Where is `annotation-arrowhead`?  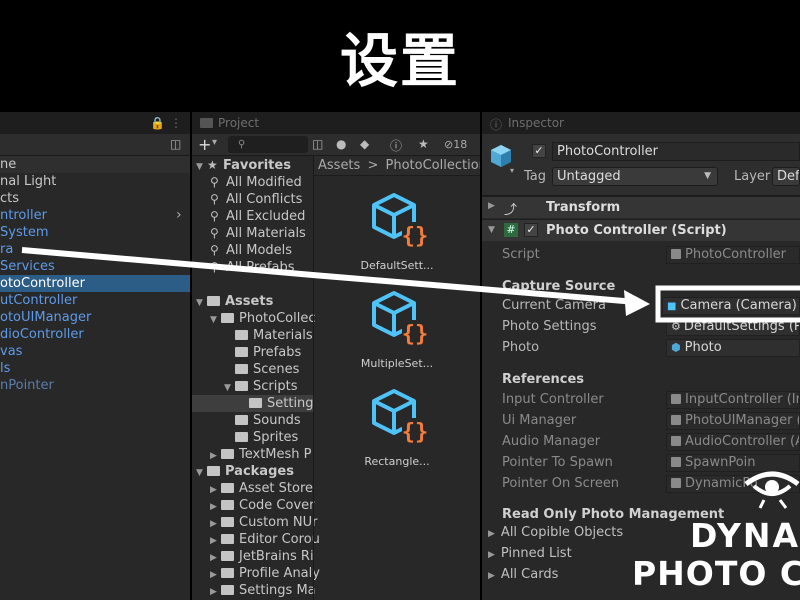
annotation-arrowhead is located at coordinates (637, 303).